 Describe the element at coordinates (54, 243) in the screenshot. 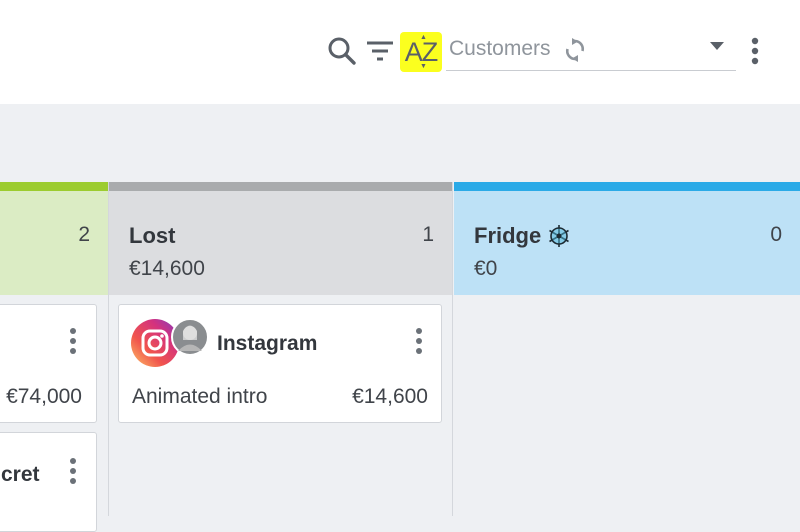

I see `column-header: 2` at that location.